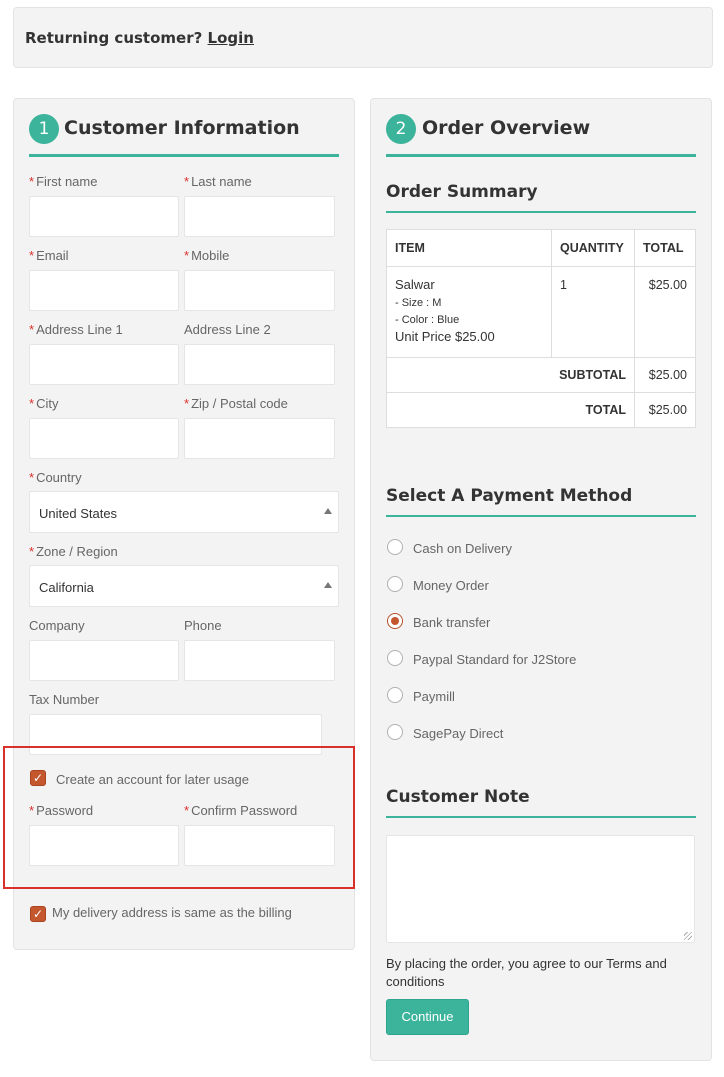  Describe the element at coordinates (57, 625) in the screenshot. I see `company-label: Company` at that location.